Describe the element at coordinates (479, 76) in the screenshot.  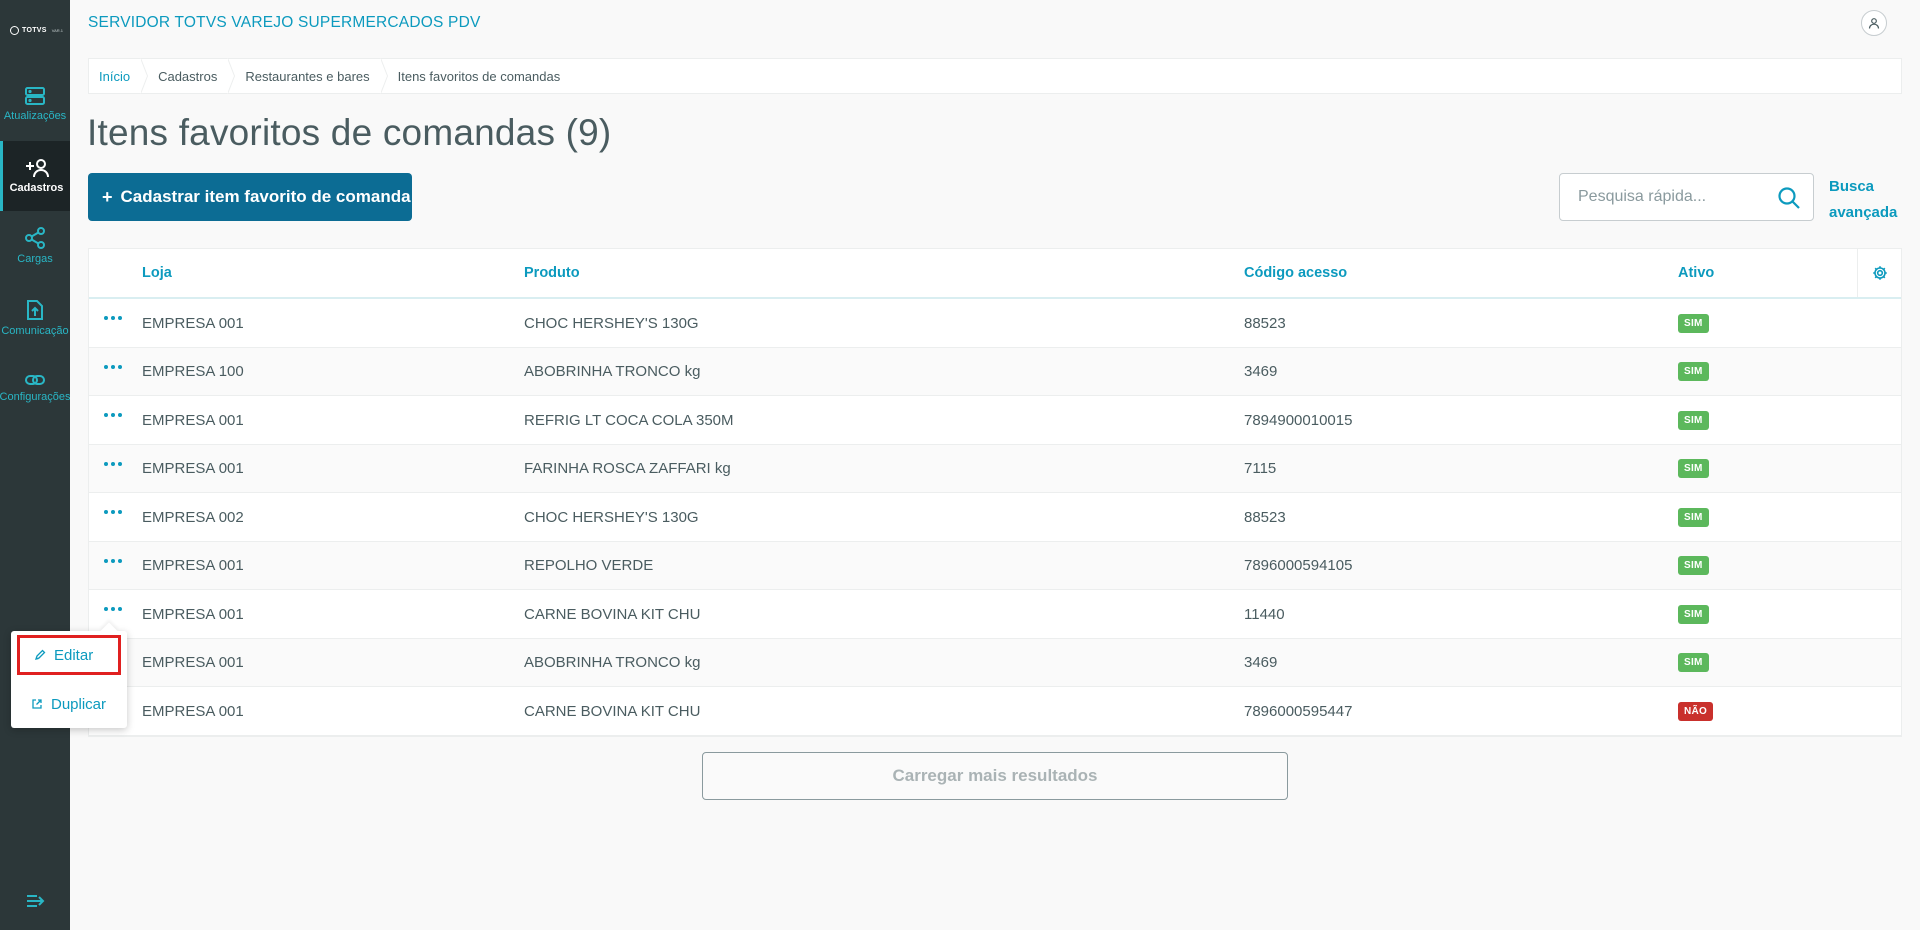
I see `breadcrumb-current: Itens favoritos de comandas` at that location.